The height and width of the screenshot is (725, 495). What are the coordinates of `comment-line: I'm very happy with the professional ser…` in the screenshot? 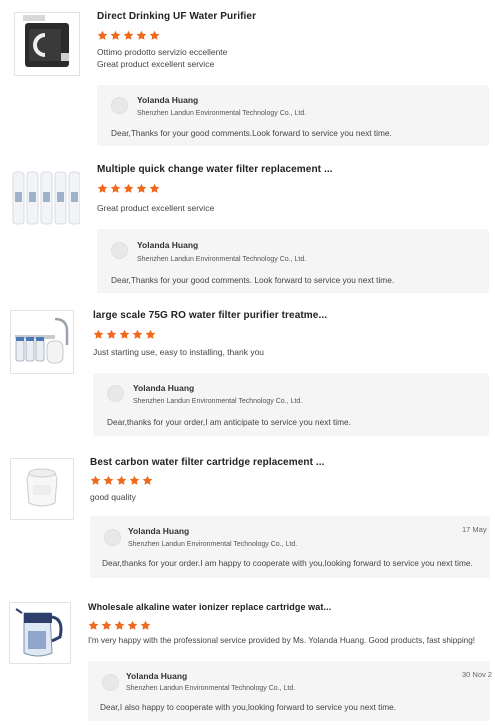 It's located at (282, 640).